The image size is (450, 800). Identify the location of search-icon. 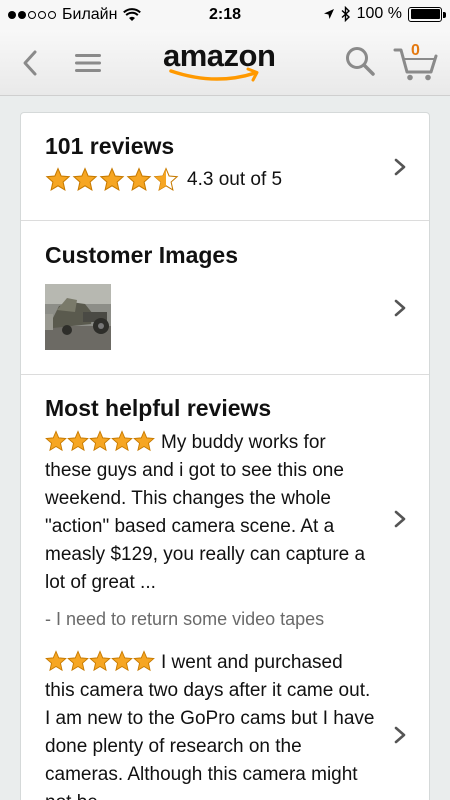
(360, 61).